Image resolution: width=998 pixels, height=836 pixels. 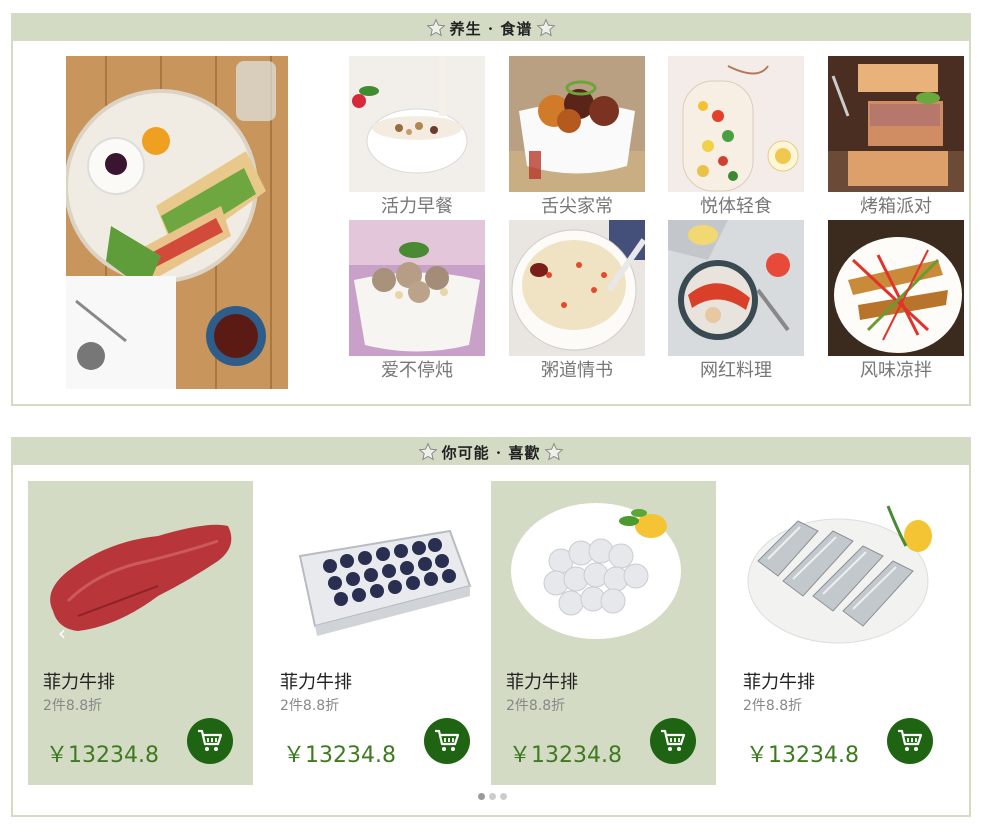 What do you see at coordinates (62, 633) in the screenshot?
I see `carousel-prev-icon: ‹` at bounding box center [62, 633].